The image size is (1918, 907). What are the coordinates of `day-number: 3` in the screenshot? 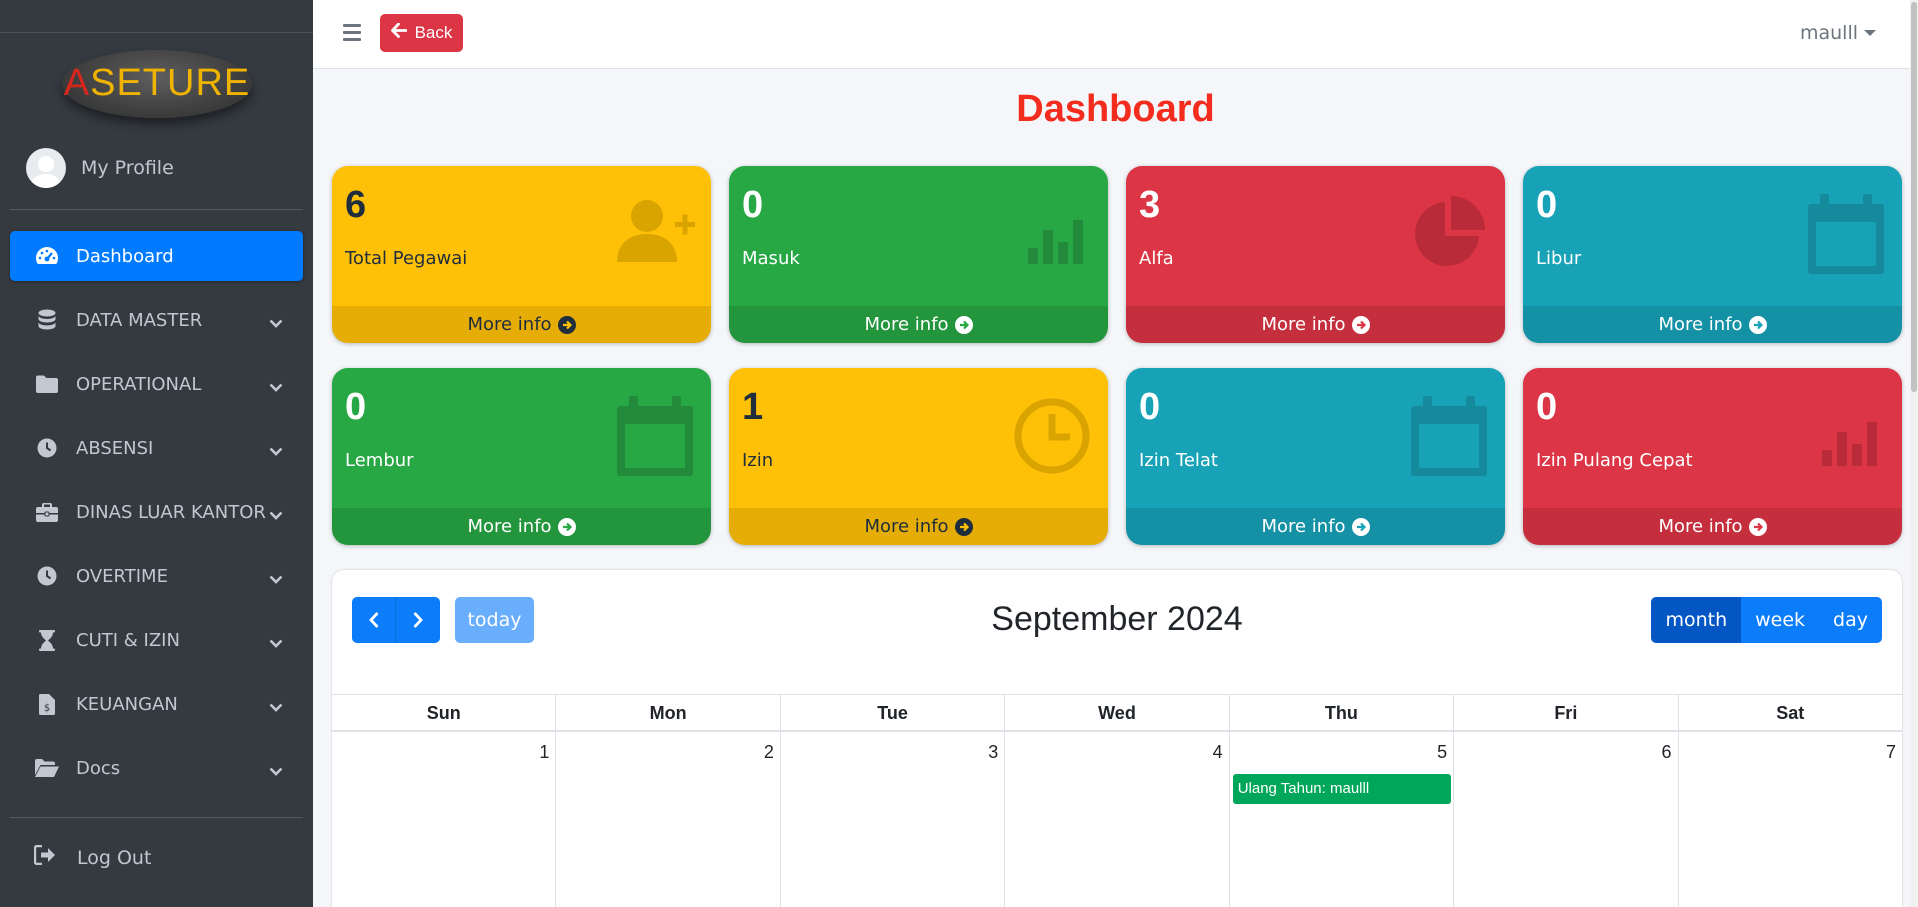 It's located at (993, 752).